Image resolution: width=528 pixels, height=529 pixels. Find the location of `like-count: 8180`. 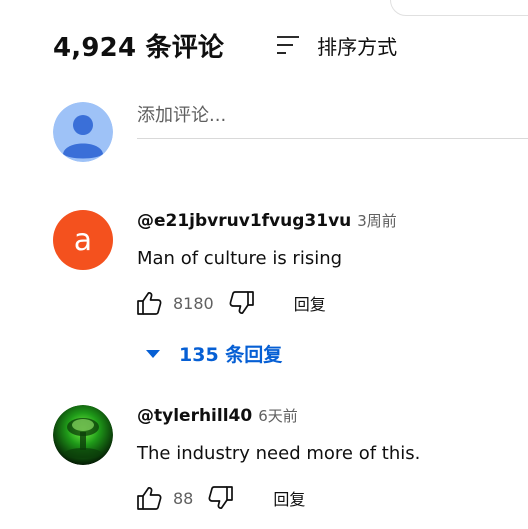

like-count: 8180 is located at coordinates (193, 303).